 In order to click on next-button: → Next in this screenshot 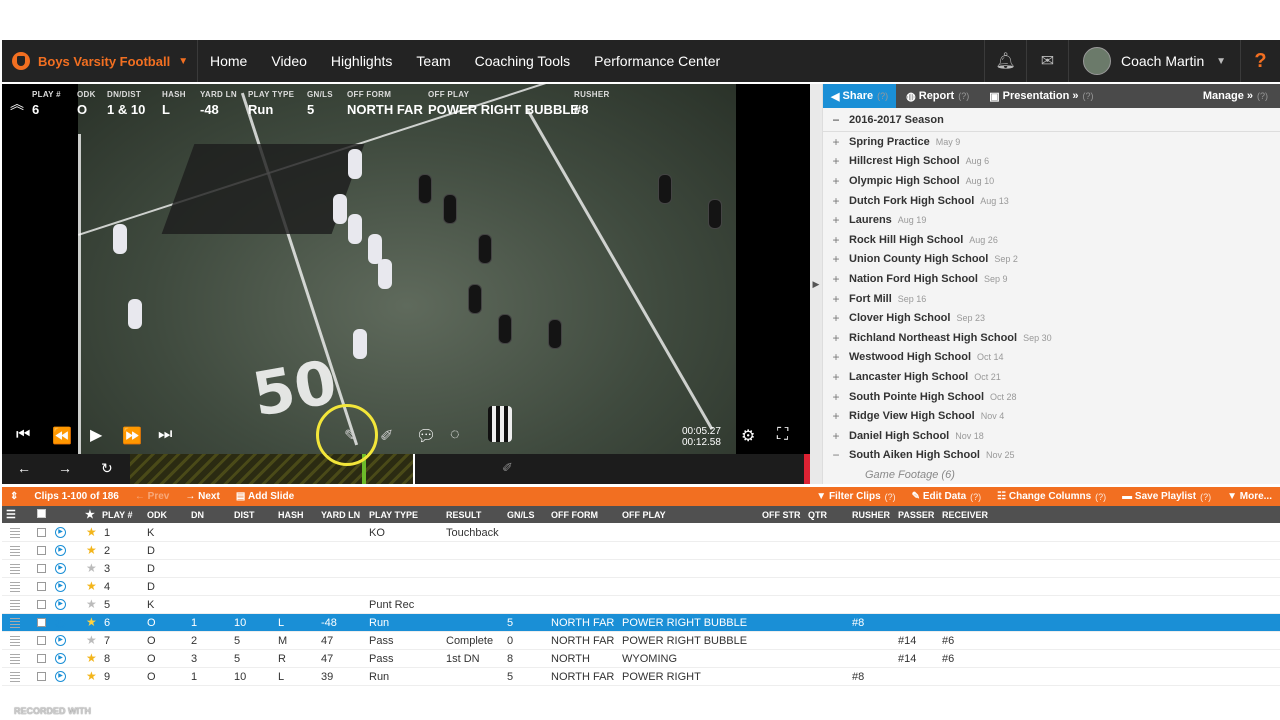, I will do `click(202, 496)`.